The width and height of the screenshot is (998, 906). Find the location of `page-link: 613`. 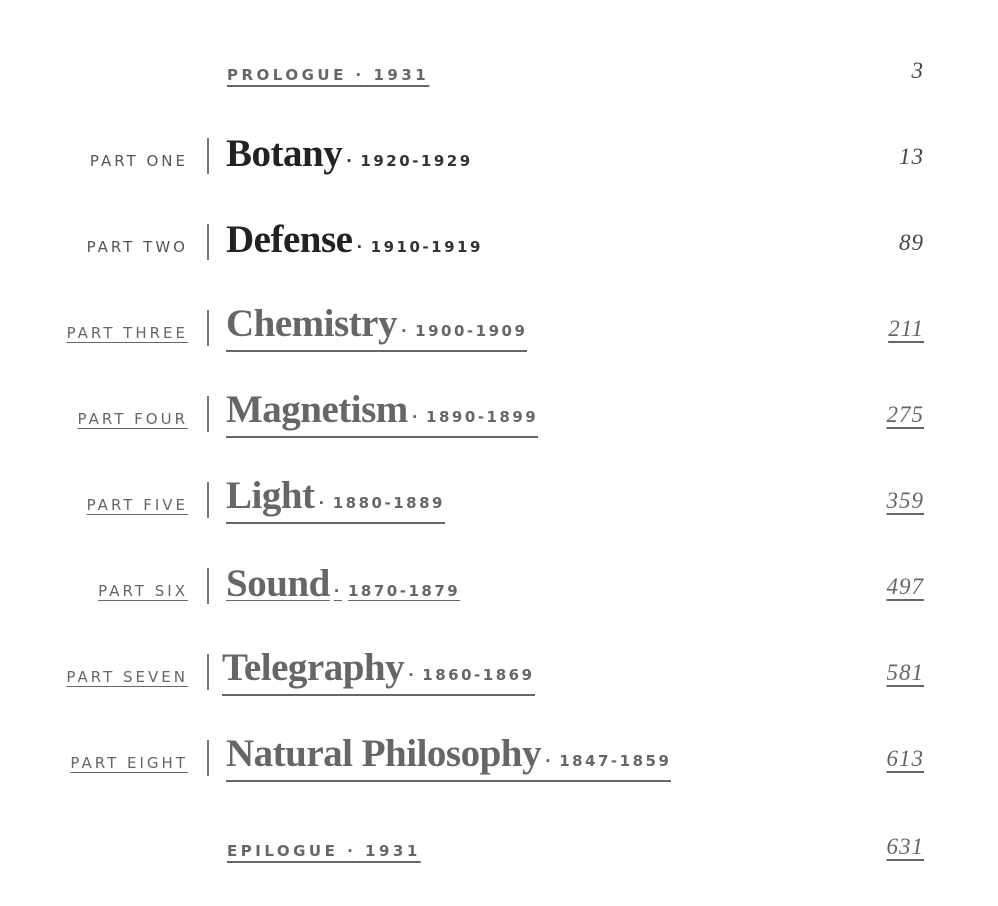

page-link: 613 is located at coordinates (906, 759).